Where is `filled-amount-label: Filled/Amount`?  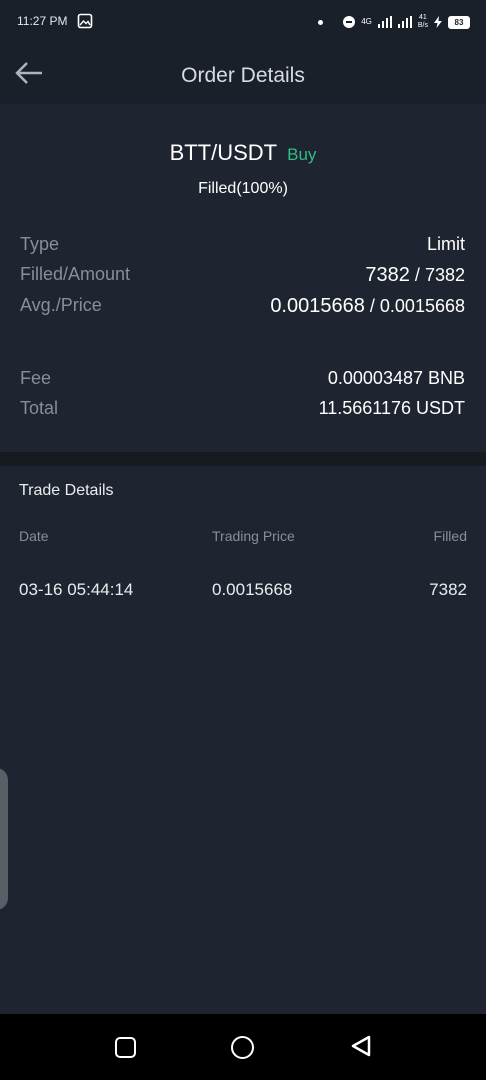
filled-amount-label: Filled/Amount is located at coordinates (75, 274).